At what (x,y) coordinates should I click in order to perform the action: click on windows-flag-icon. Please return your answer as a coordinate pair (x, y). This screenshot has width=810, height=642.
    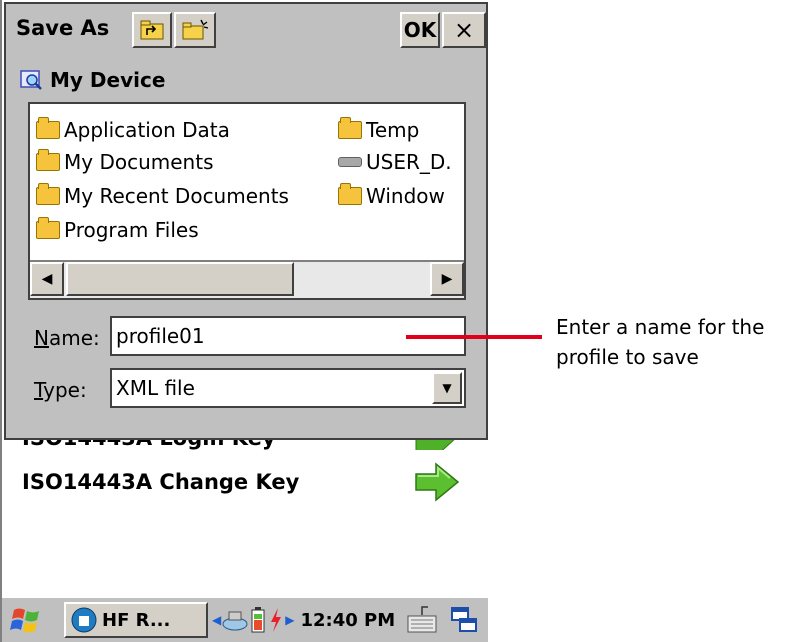
    Looking at the image, I should click on (24, 620).